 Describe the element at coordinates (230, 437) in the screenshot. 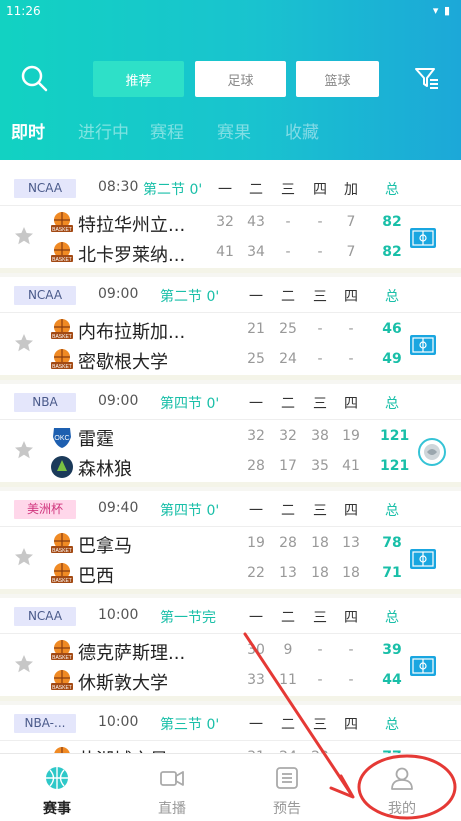

I see `home-team-row: OKC 雷霆 32 32 38 19 121` at that location.